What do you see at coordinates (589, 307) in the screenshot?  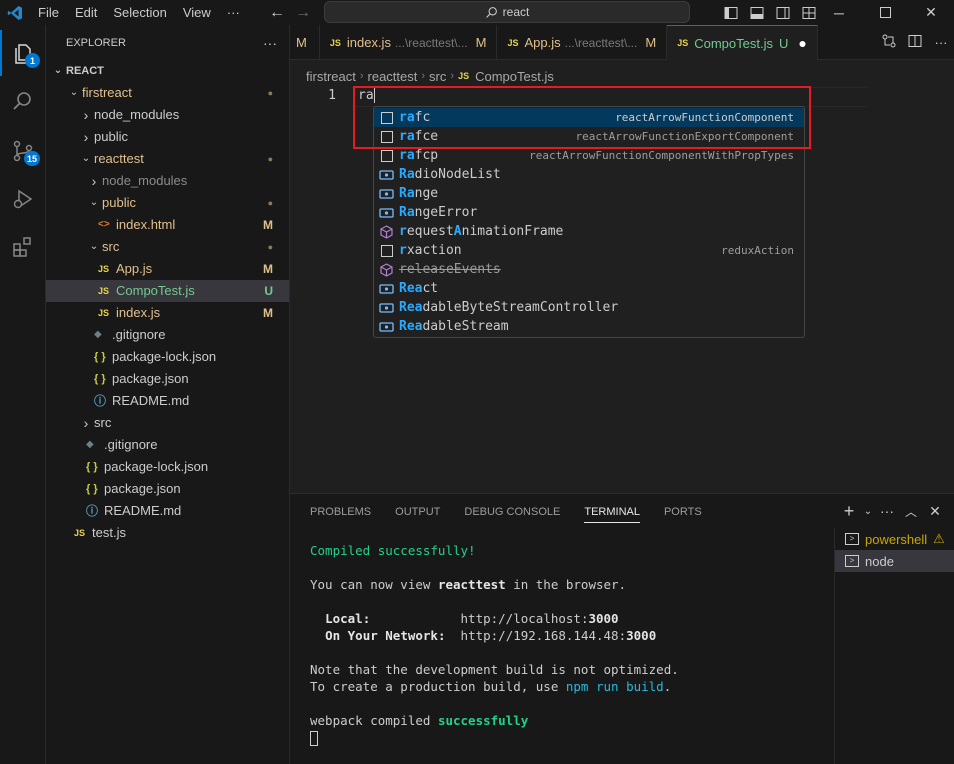 I see `suggestion-item: ReadableByteStreamController` at bounding box center [589, 307].